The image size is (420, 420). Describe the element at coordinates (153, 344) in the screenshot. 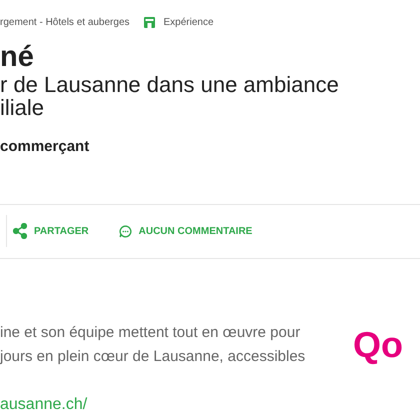

I see `description-paragraph: ine et son équipe mettent tout en œuvre pour jours en plein cœur de Lausanne, accessibles` at that location.